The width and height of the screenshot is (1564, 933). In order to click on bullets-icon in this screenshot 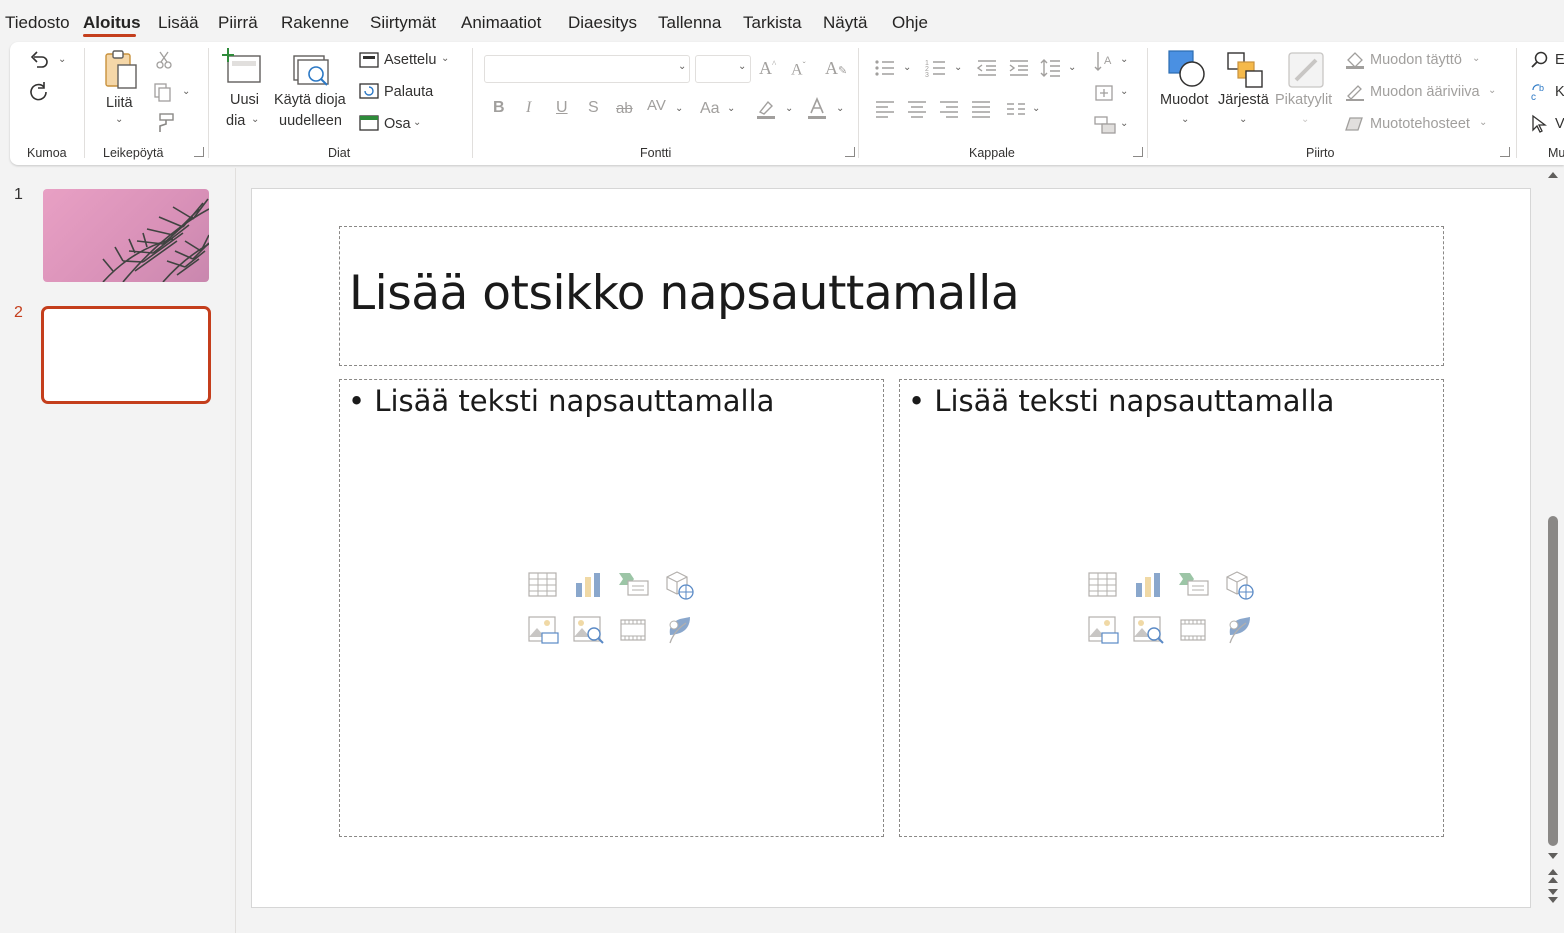, I will do `click(885, 68)`.